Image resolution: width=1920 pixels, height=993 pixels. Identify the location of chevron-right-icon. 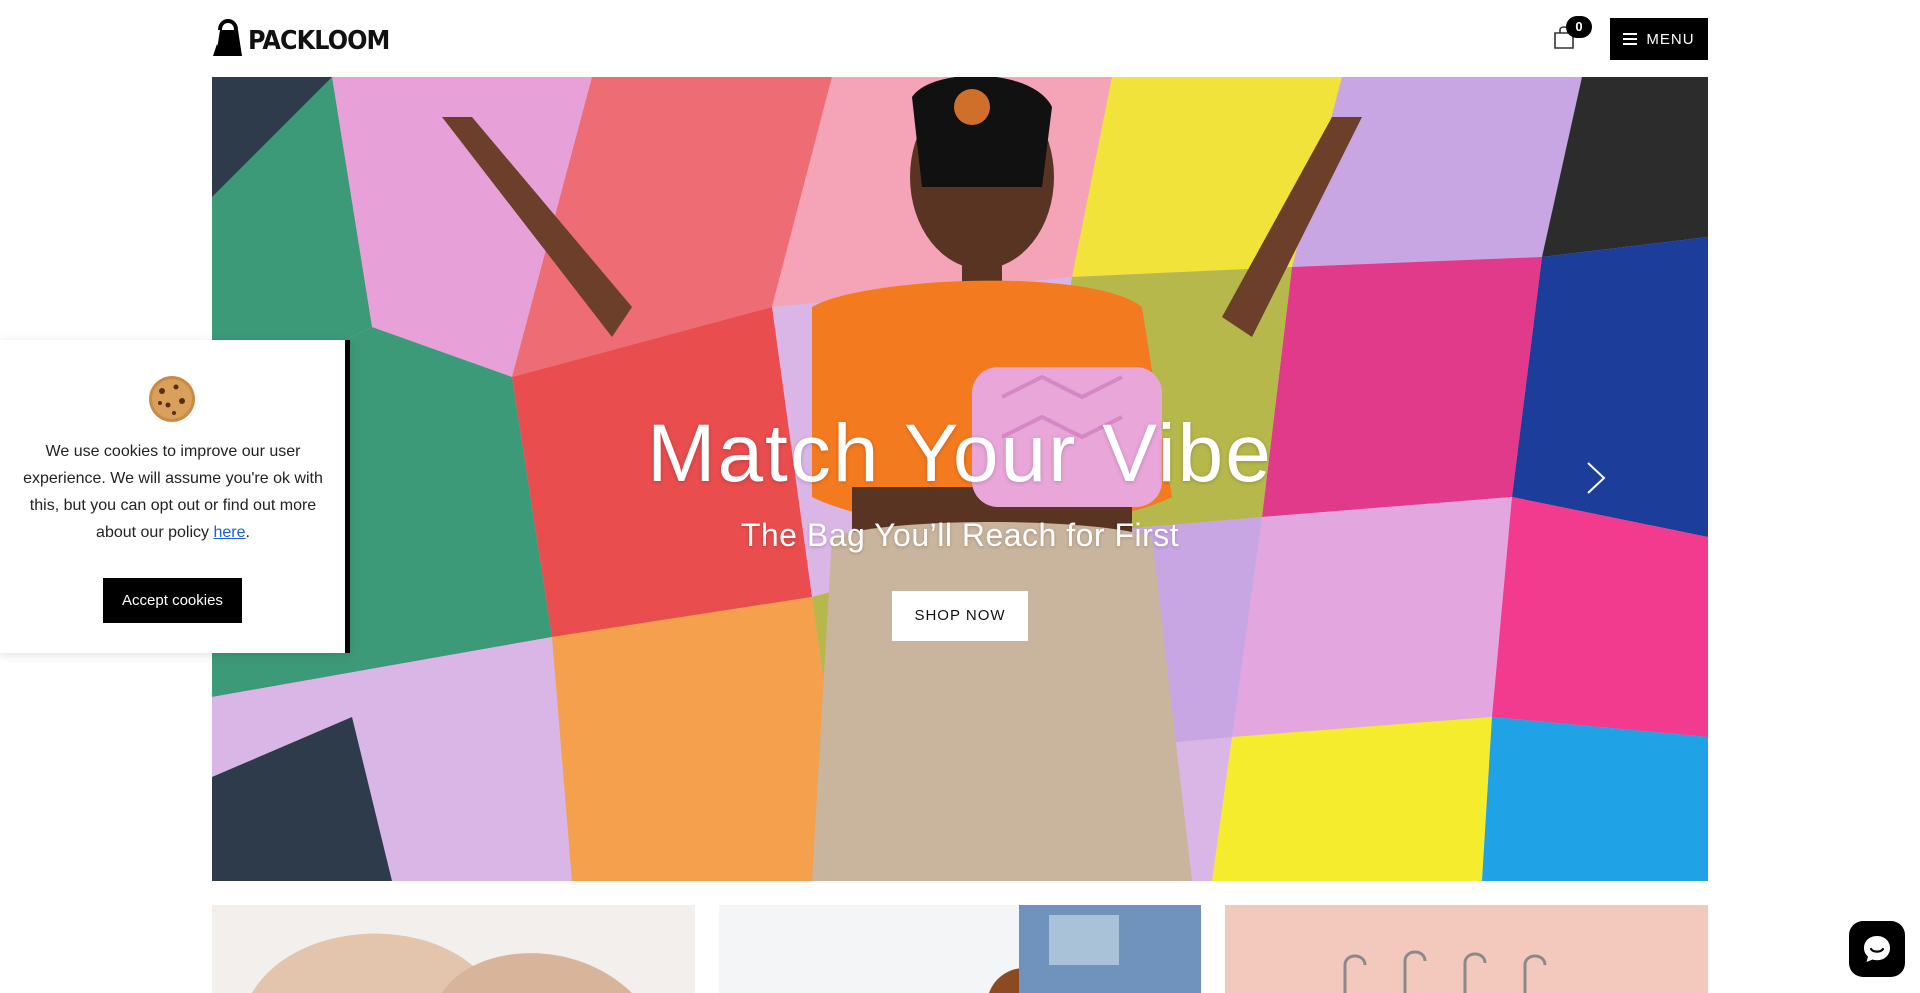
(1596, 478).